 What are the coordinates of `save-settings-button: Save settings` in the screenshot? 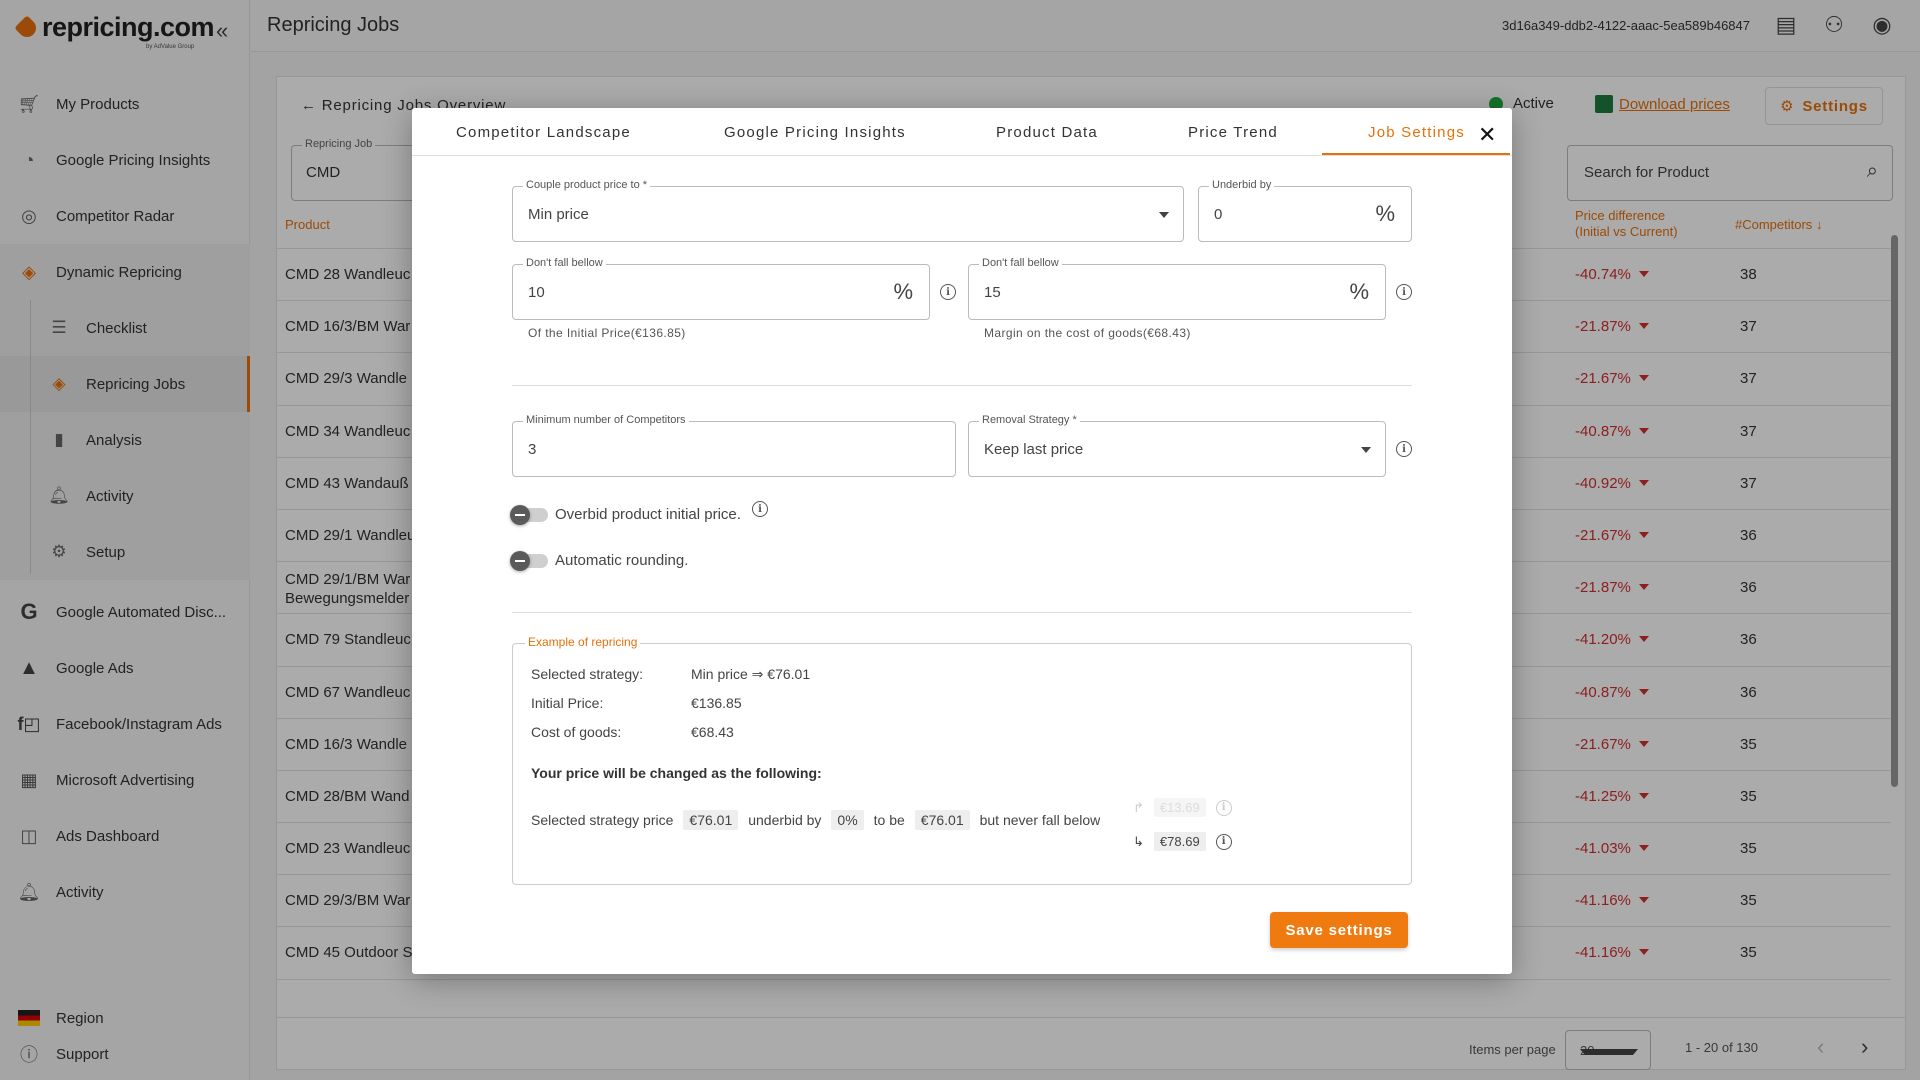 It's located at (1339, 930).